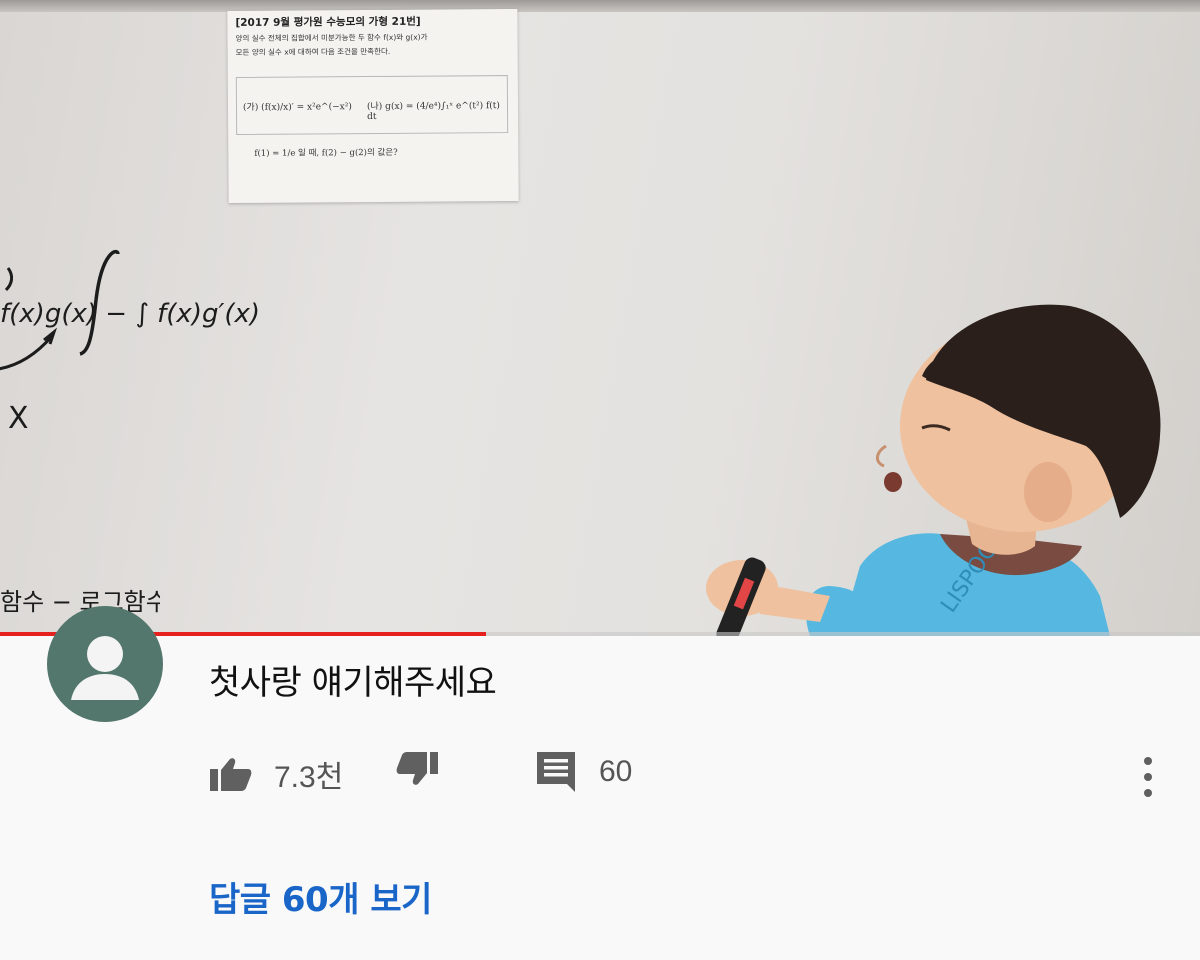  Describe the element at coordinates (18, 418) in the screenshot. I see `board-x: X` at that location.